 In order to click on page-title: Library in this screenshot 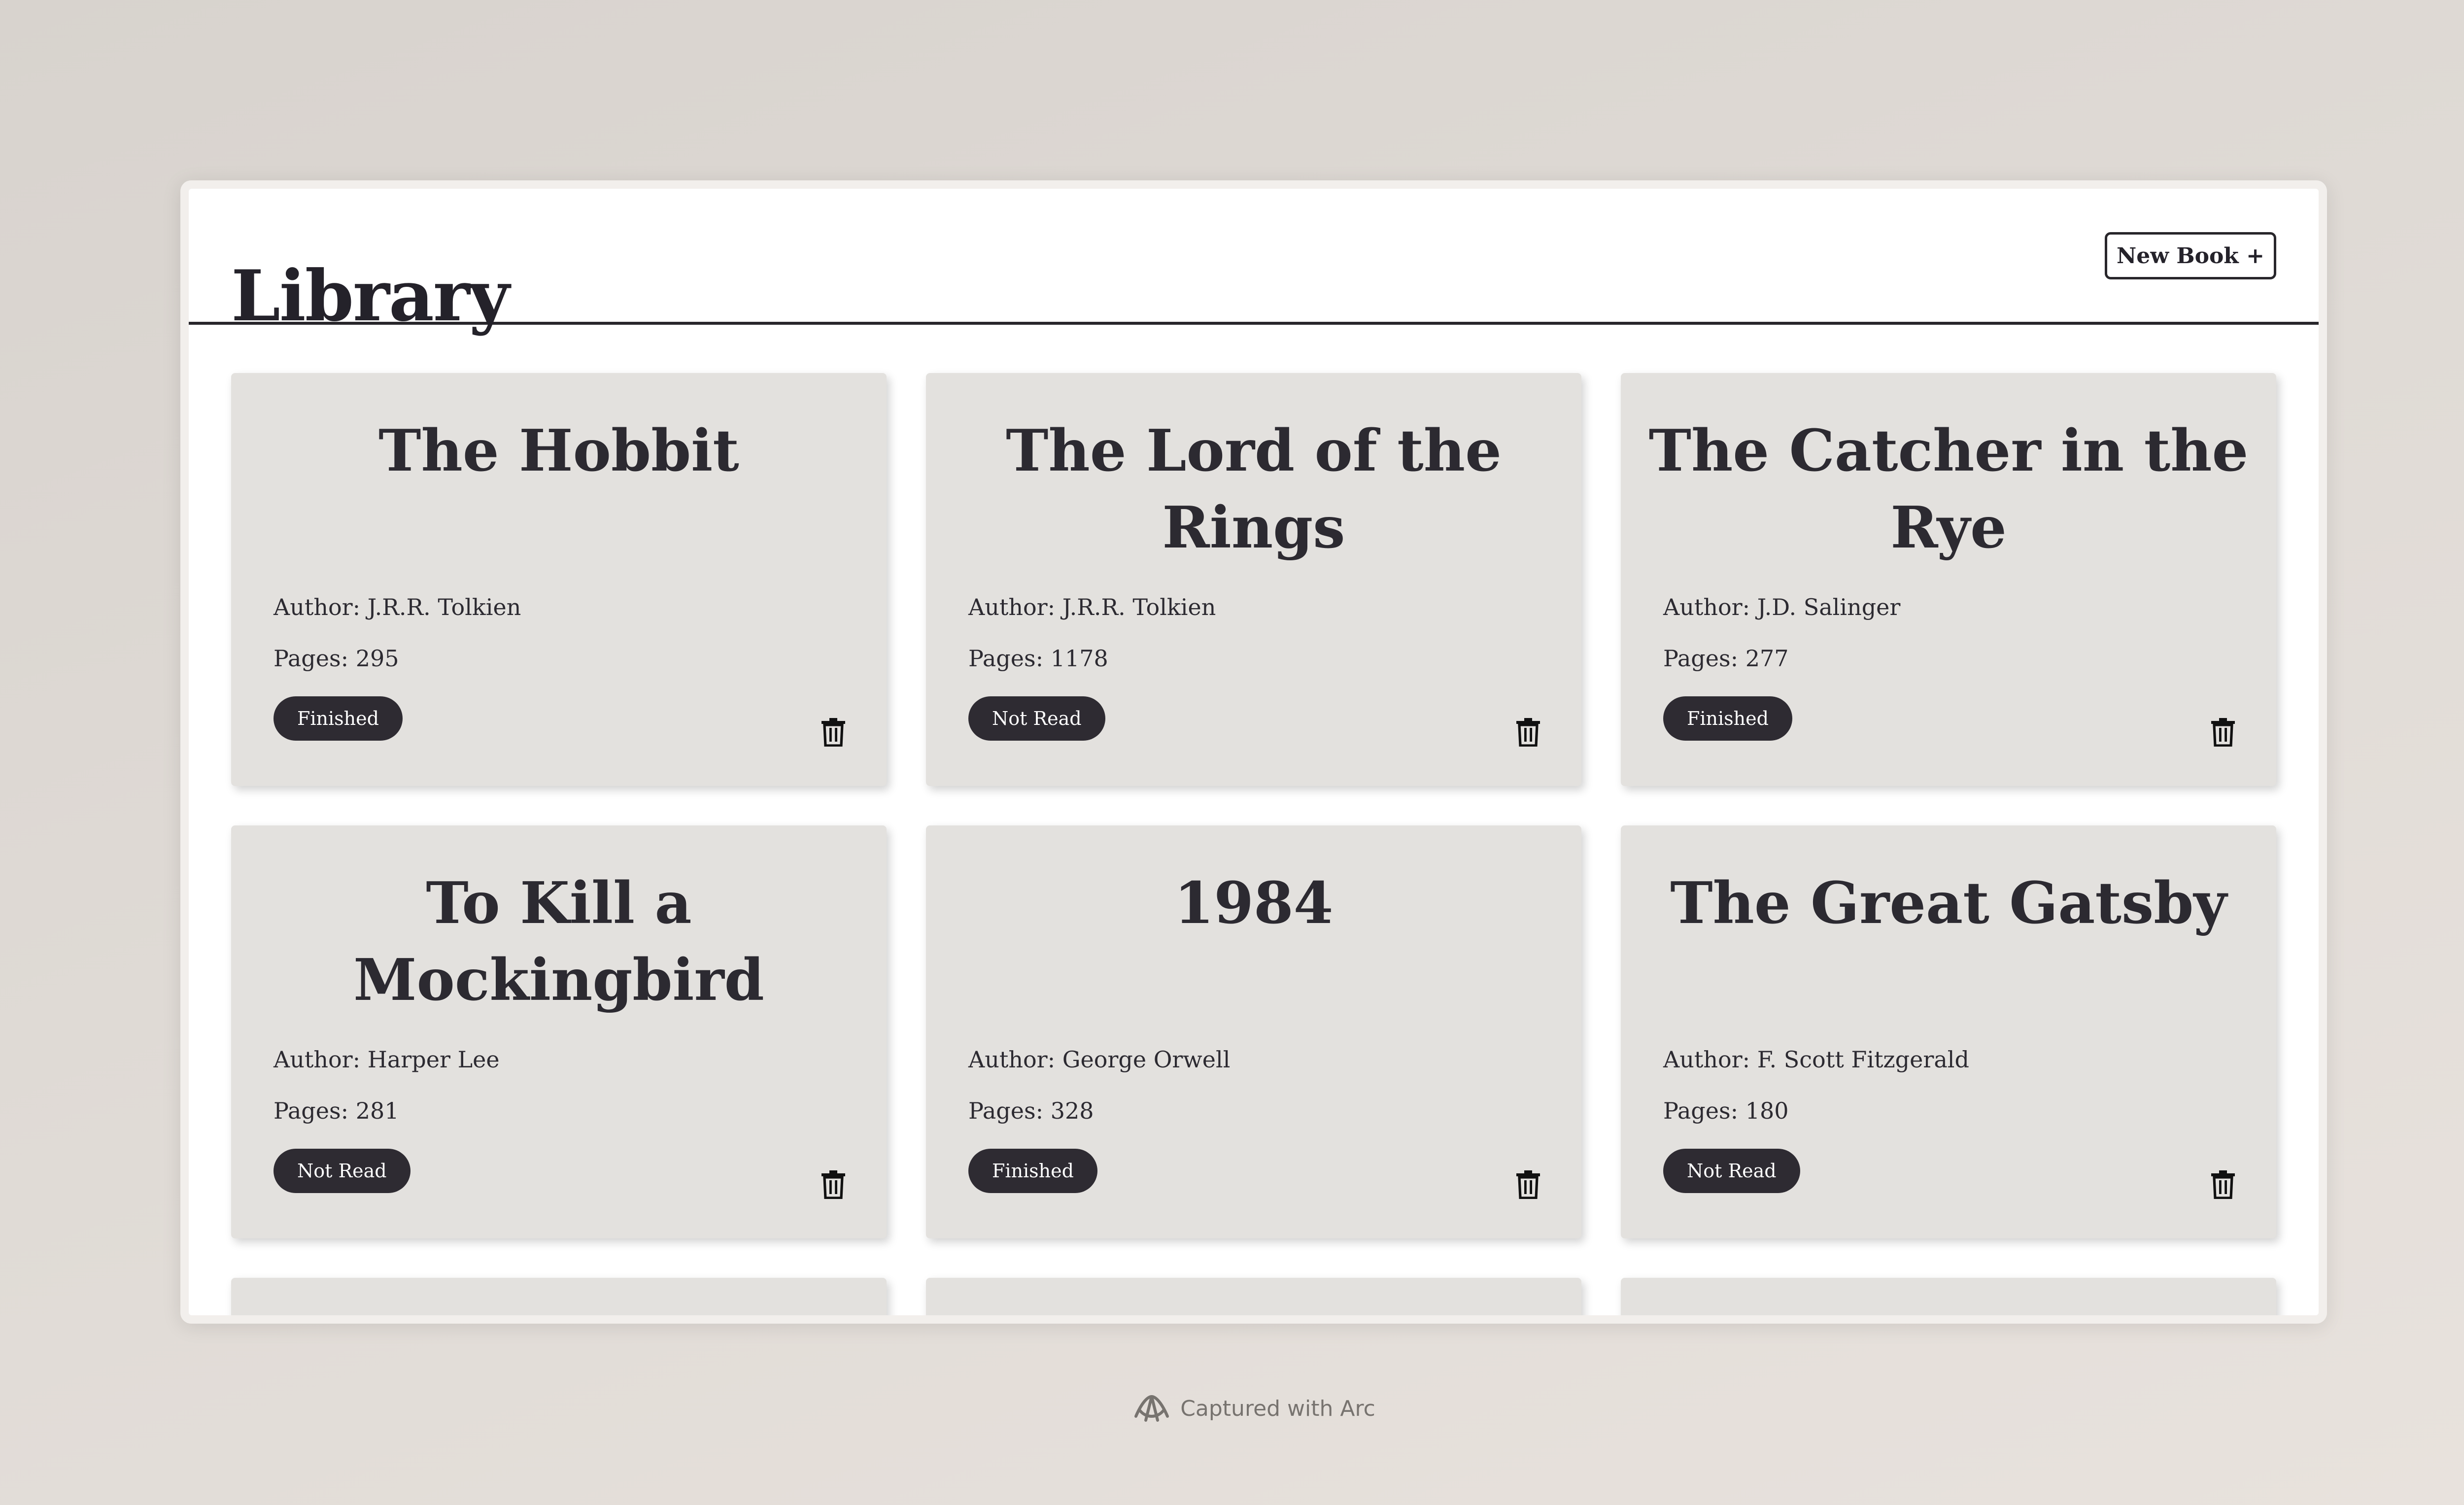, I will do `click(370, 296)`.